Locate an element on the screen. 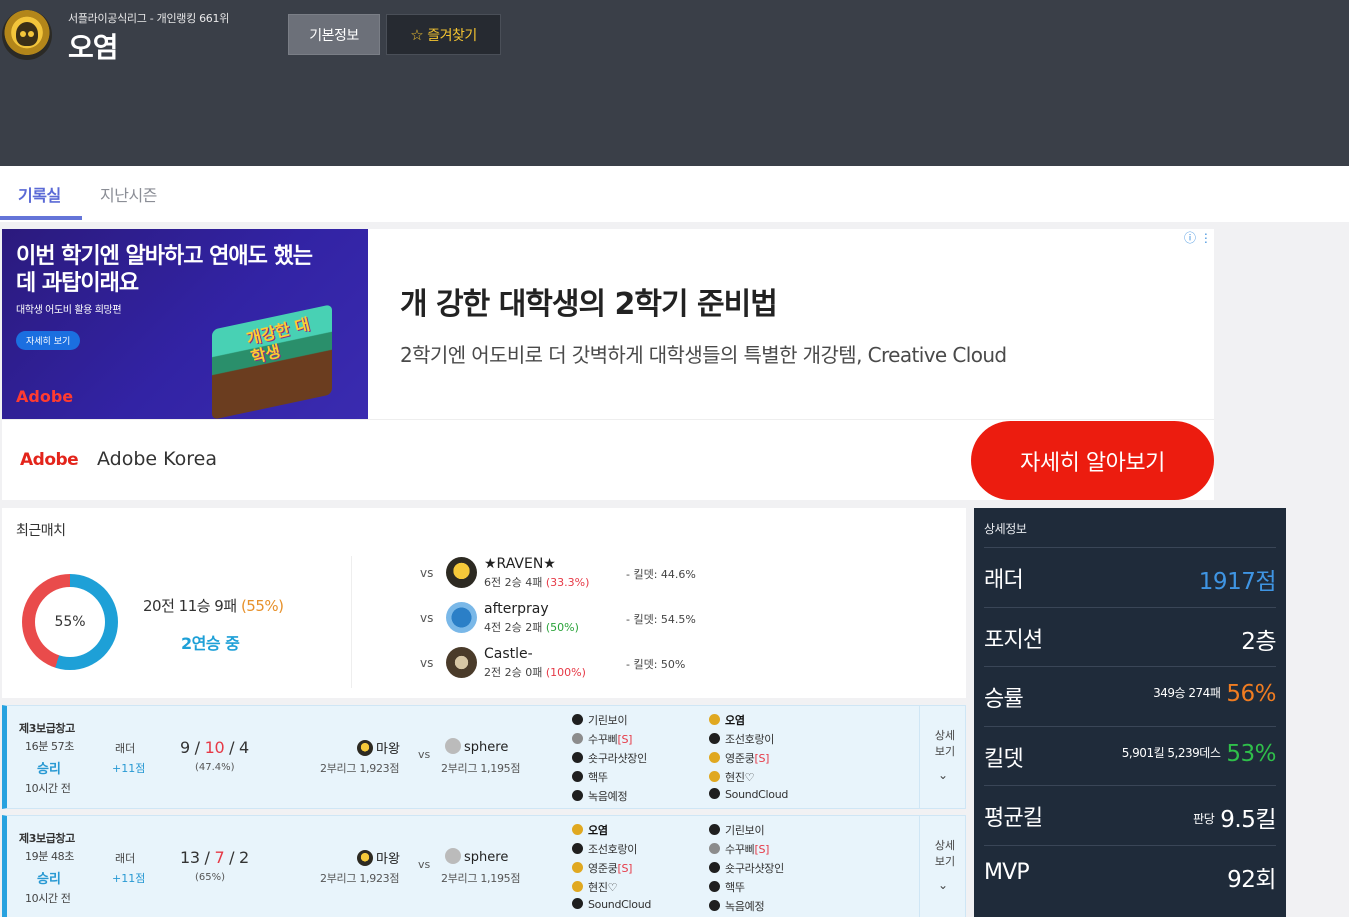 The image size is (1349, 917). match-kda: 9 / 10 / 4 is located at coordinates (214, 747).